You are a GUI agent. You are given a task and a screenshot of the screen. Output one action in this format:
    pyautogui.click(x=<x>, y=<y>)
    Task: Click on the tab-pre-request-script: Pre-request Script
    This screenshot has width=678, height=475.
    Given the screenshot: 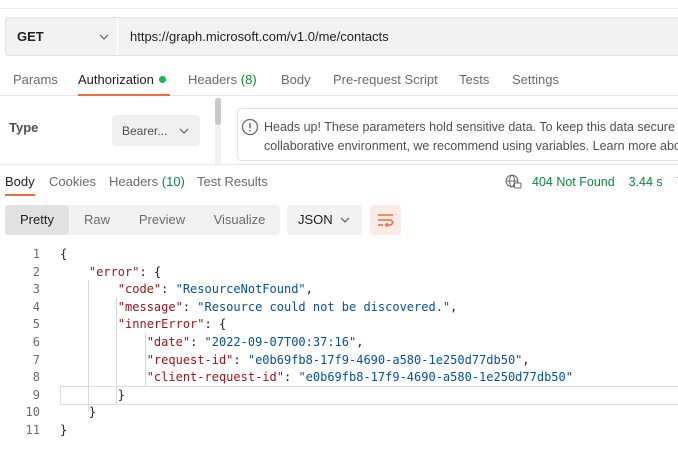 What is the action you would take?
    pyautogui.click(x=385, y=79)
    